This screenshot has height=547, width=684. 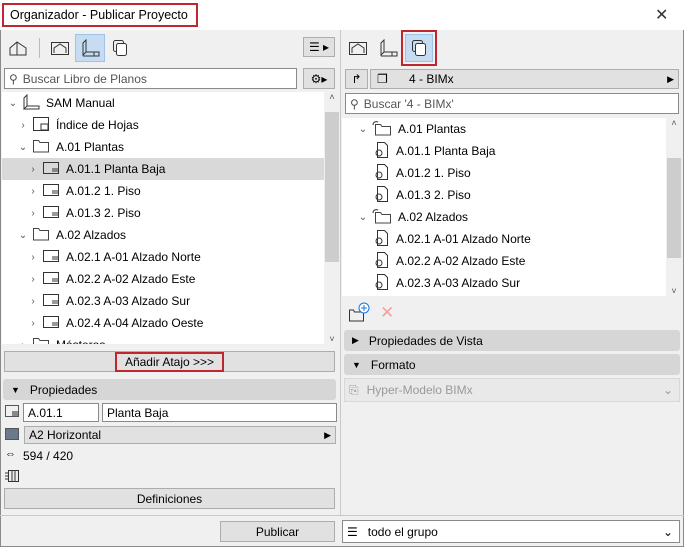 I want to click on left-search-input: ⚲ Buscar Libro de Planos, so click(x=150, y=78).